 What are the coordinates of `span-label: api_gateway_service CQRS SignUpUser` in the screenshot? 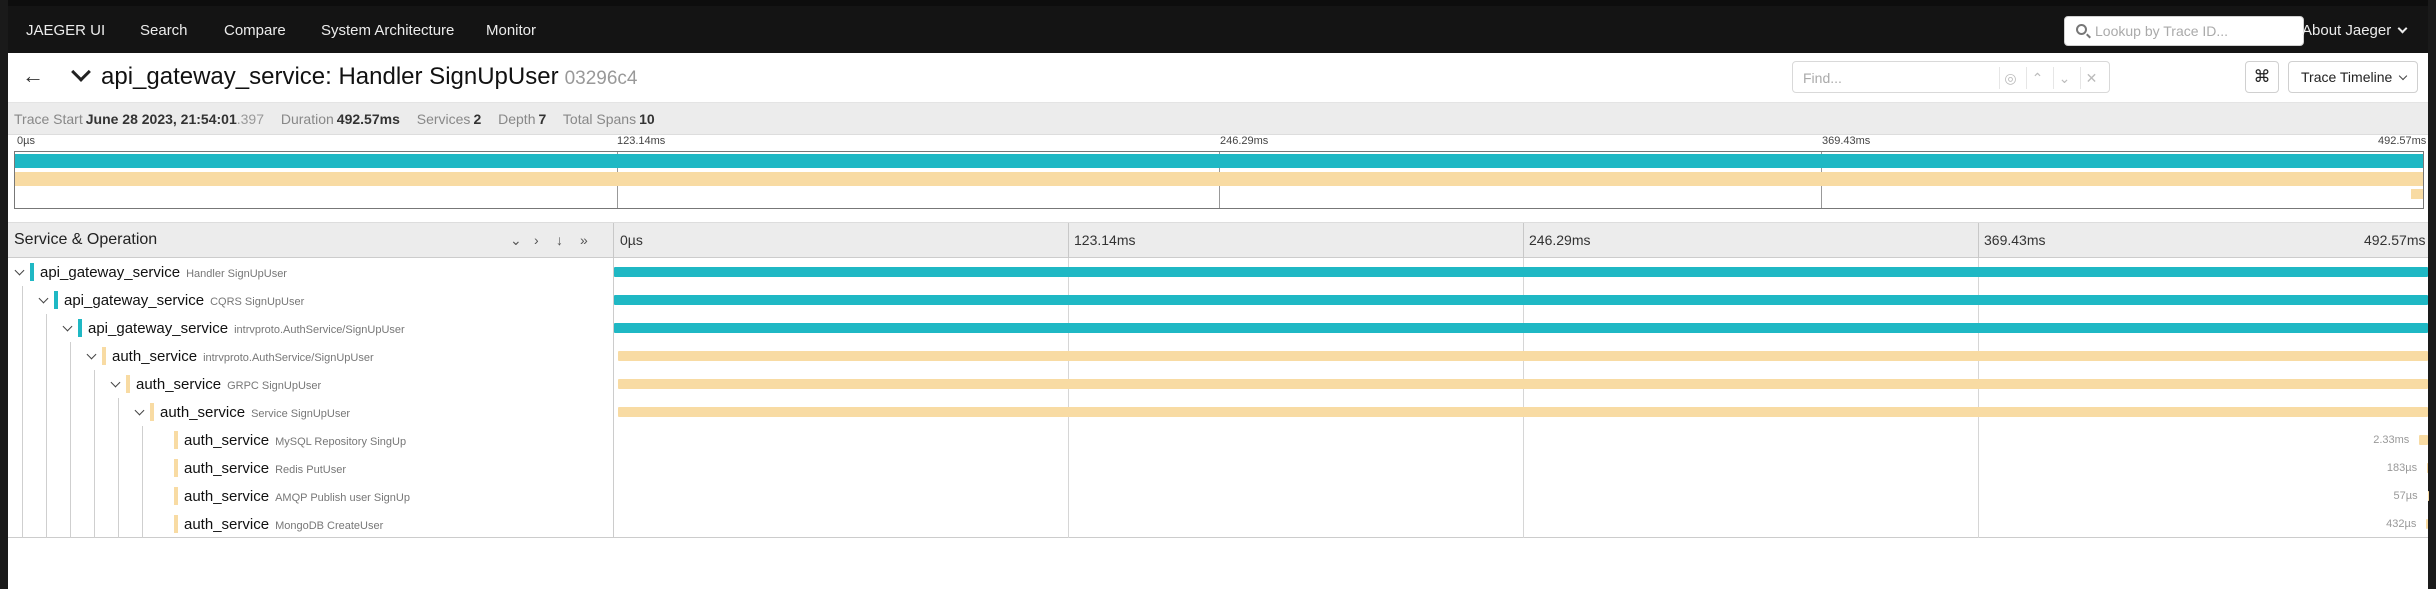 It's located at (184, 300).